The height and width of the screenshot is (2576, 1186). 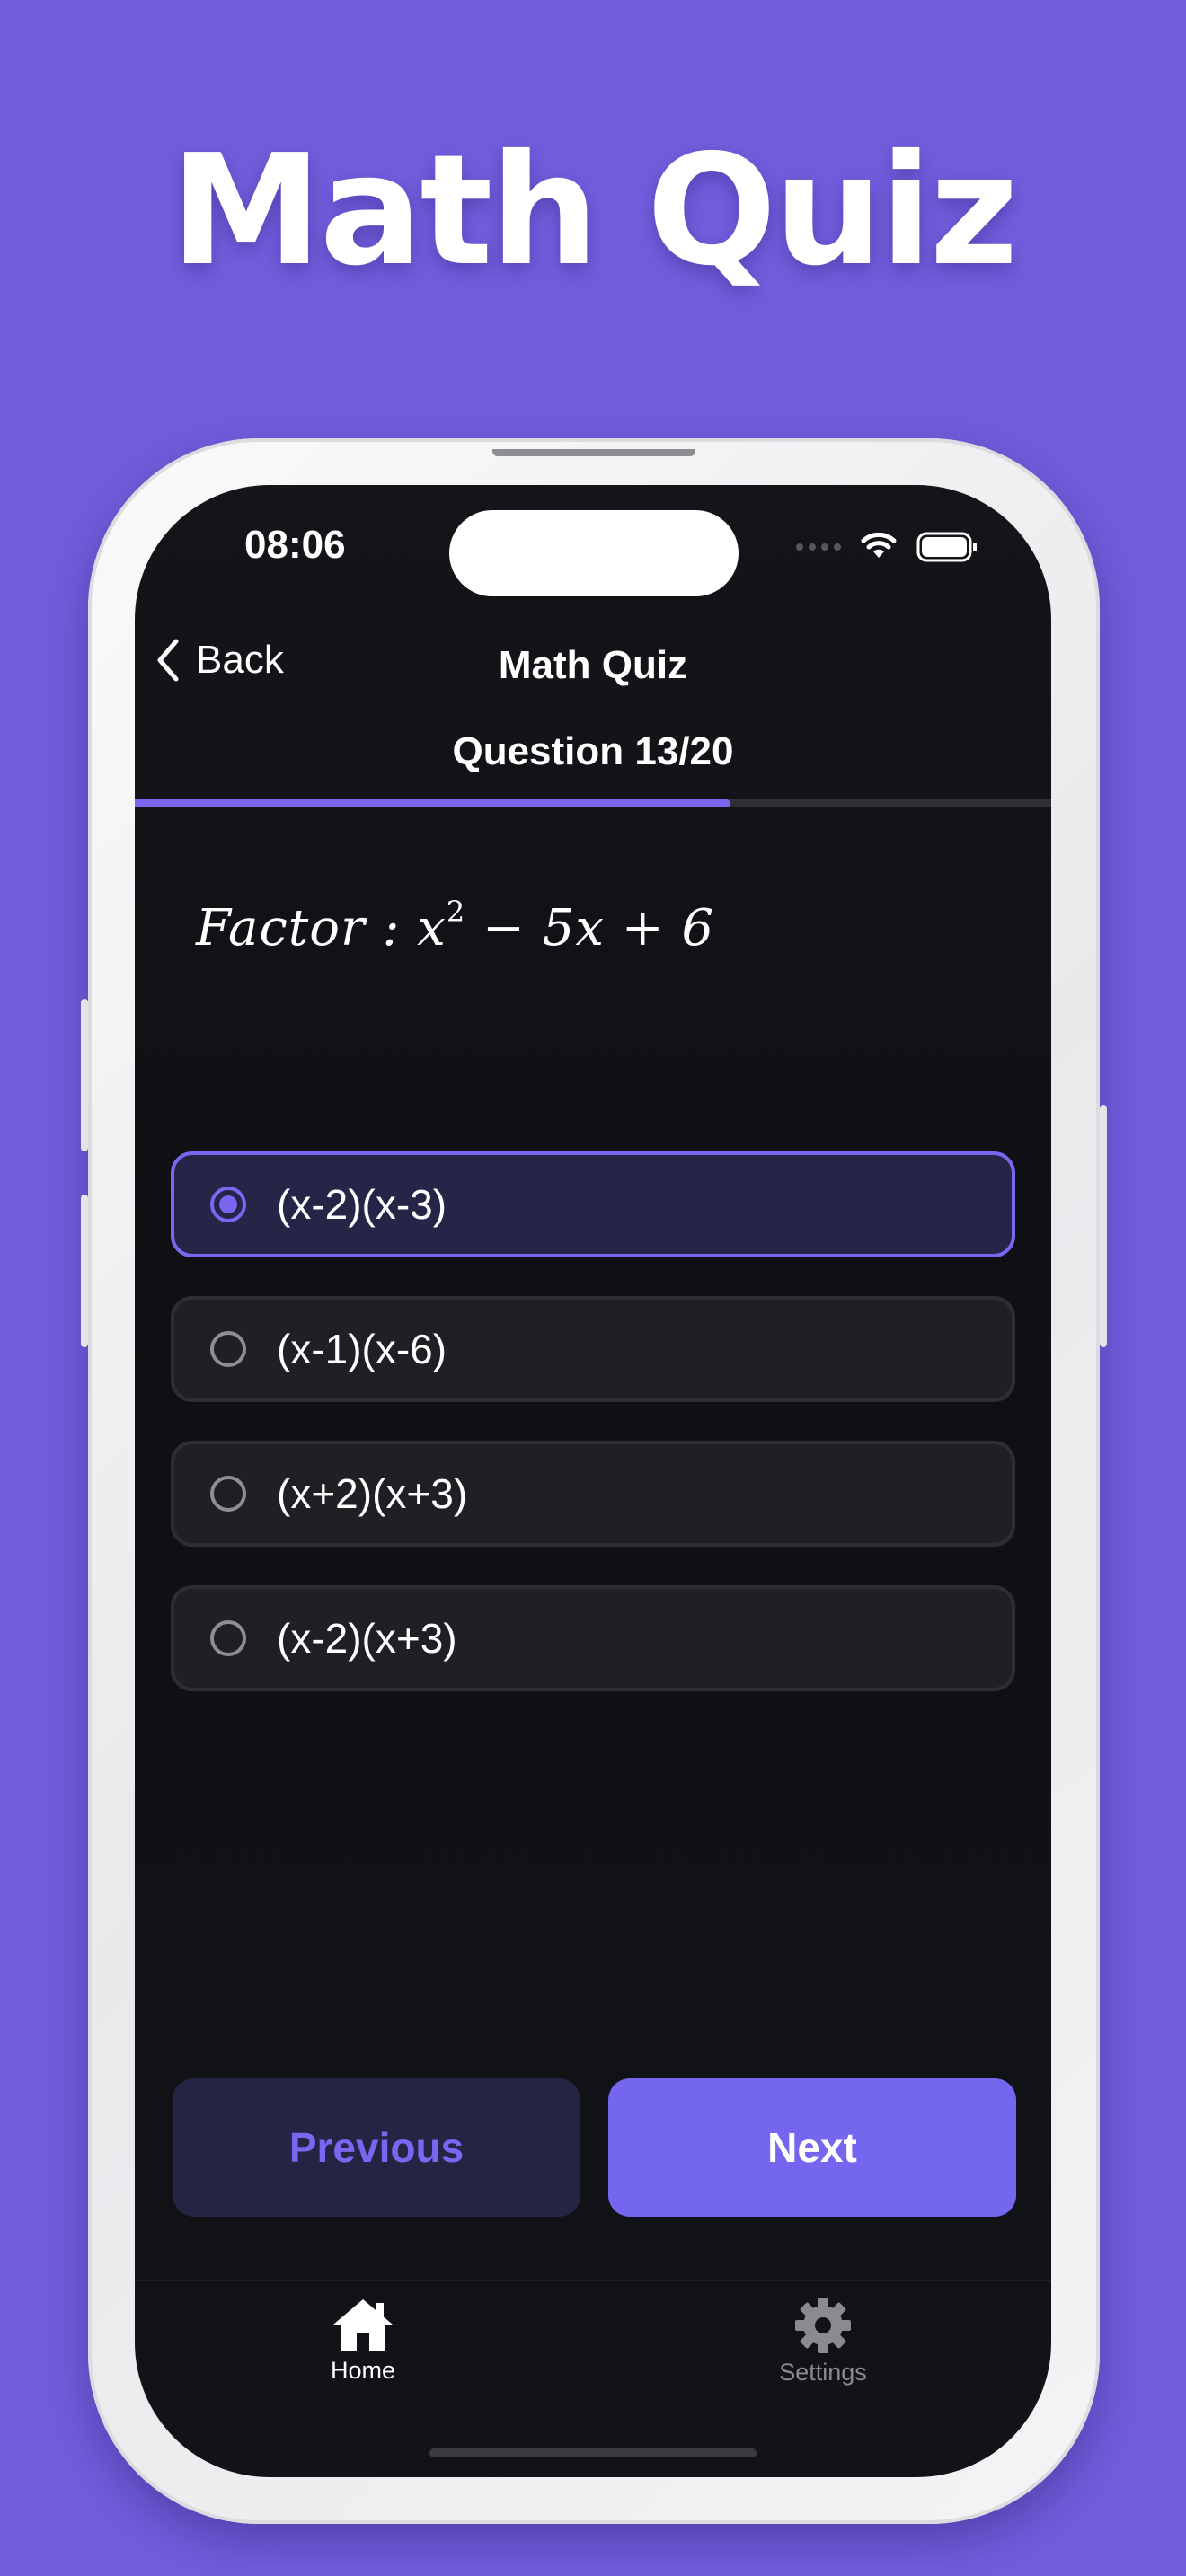 I want to click on battery-icon, so click(x=946, y=547).